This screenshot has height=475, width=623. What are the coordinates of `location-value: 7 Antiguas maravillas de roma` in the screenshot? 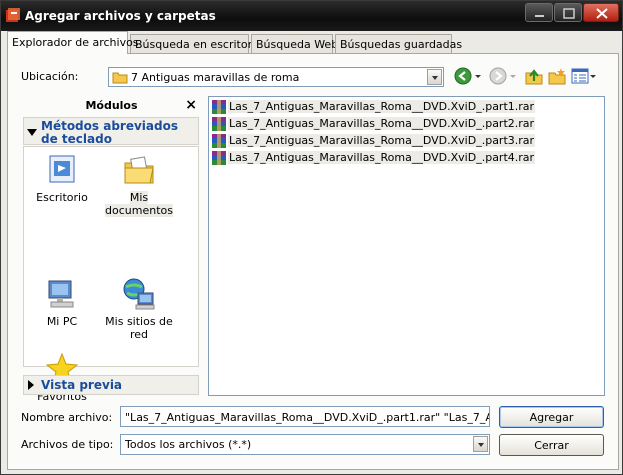 It's located at (215, 77).